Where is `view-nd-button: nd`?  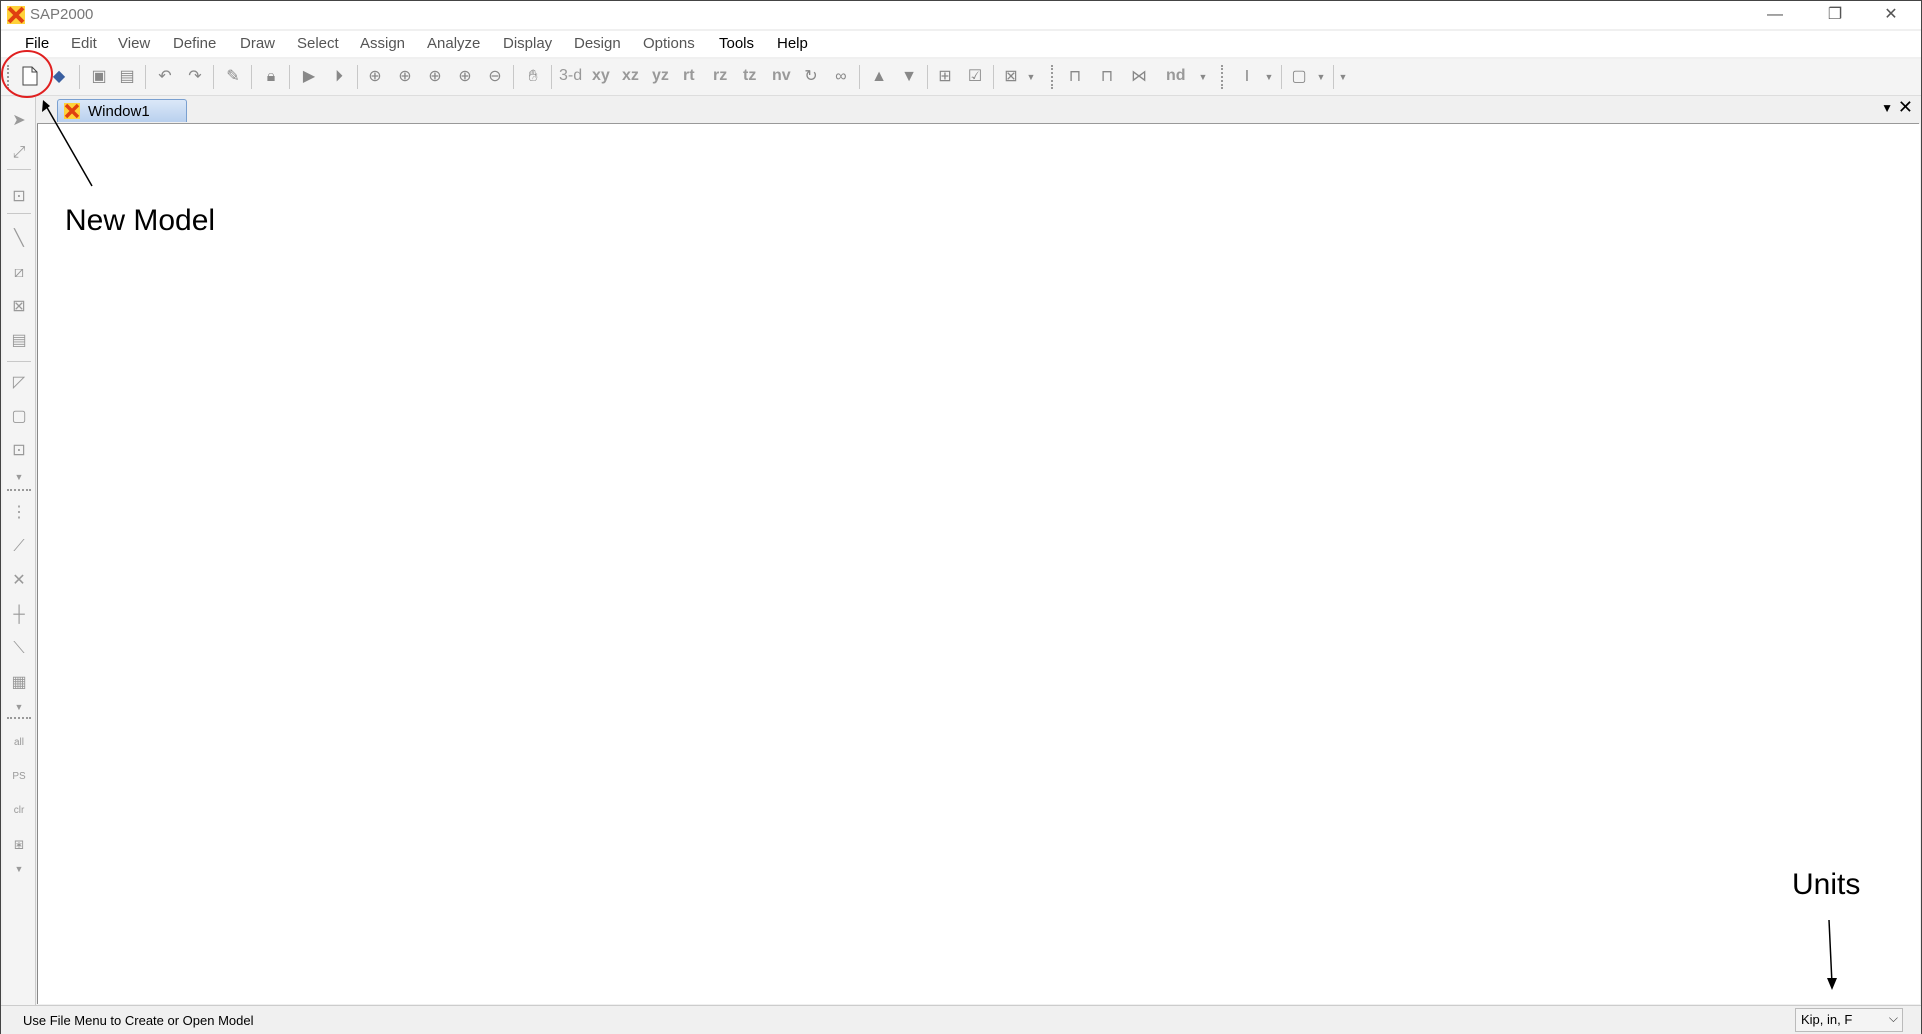
view-nd-button: nd is located at coordinates (1176, 76).